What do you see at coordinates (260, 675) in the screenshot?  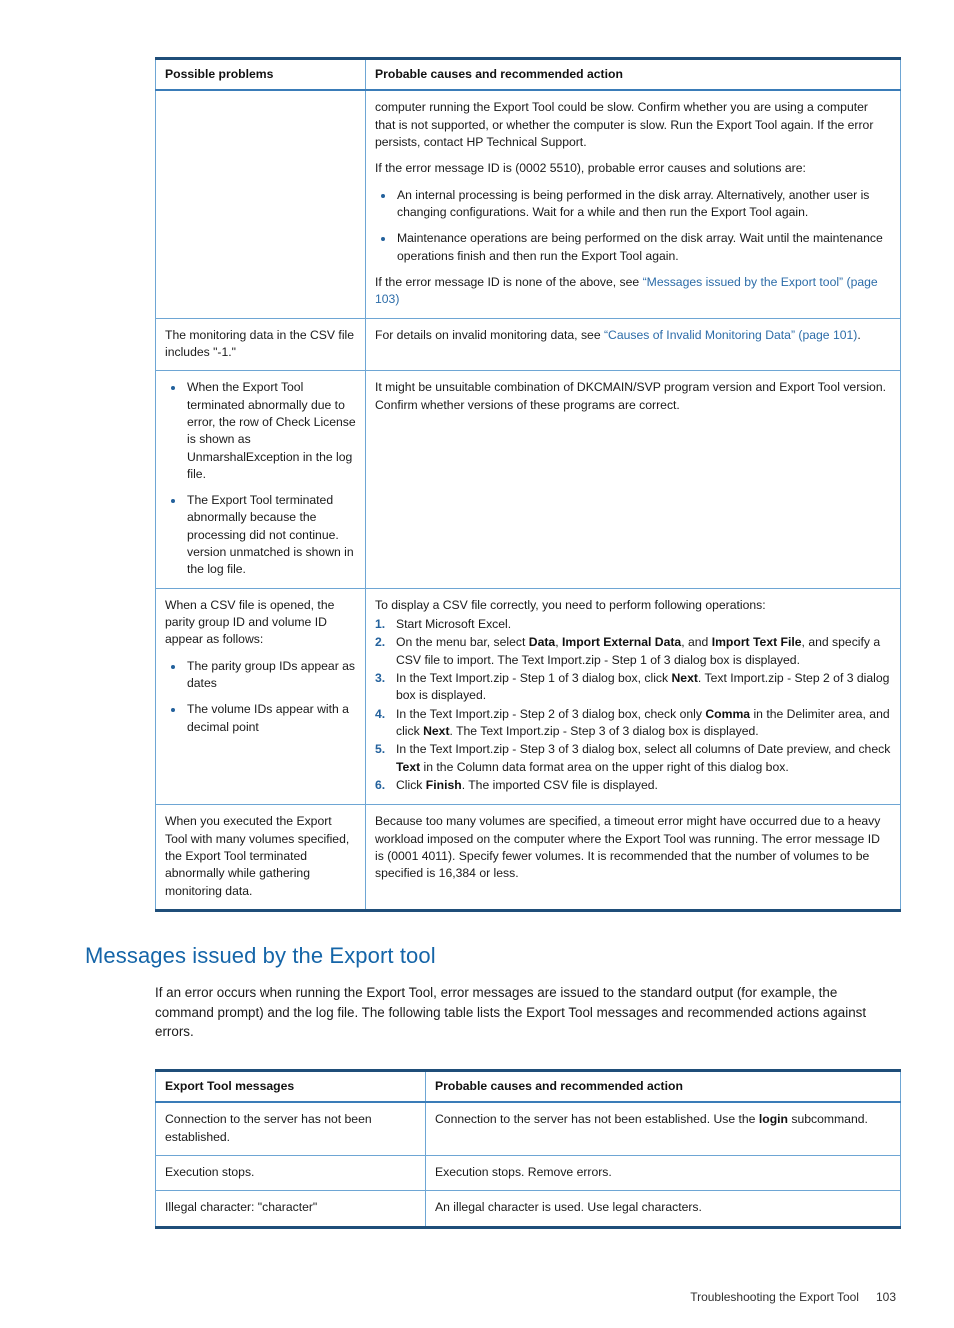 I see `list-item: The parity group IDs appear as dates` at bounding box center [260, 675].